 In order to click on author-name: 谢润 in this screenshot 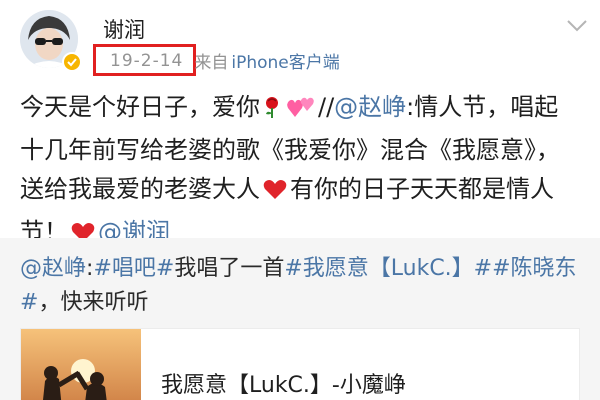, I will do `click(124, 29)`.